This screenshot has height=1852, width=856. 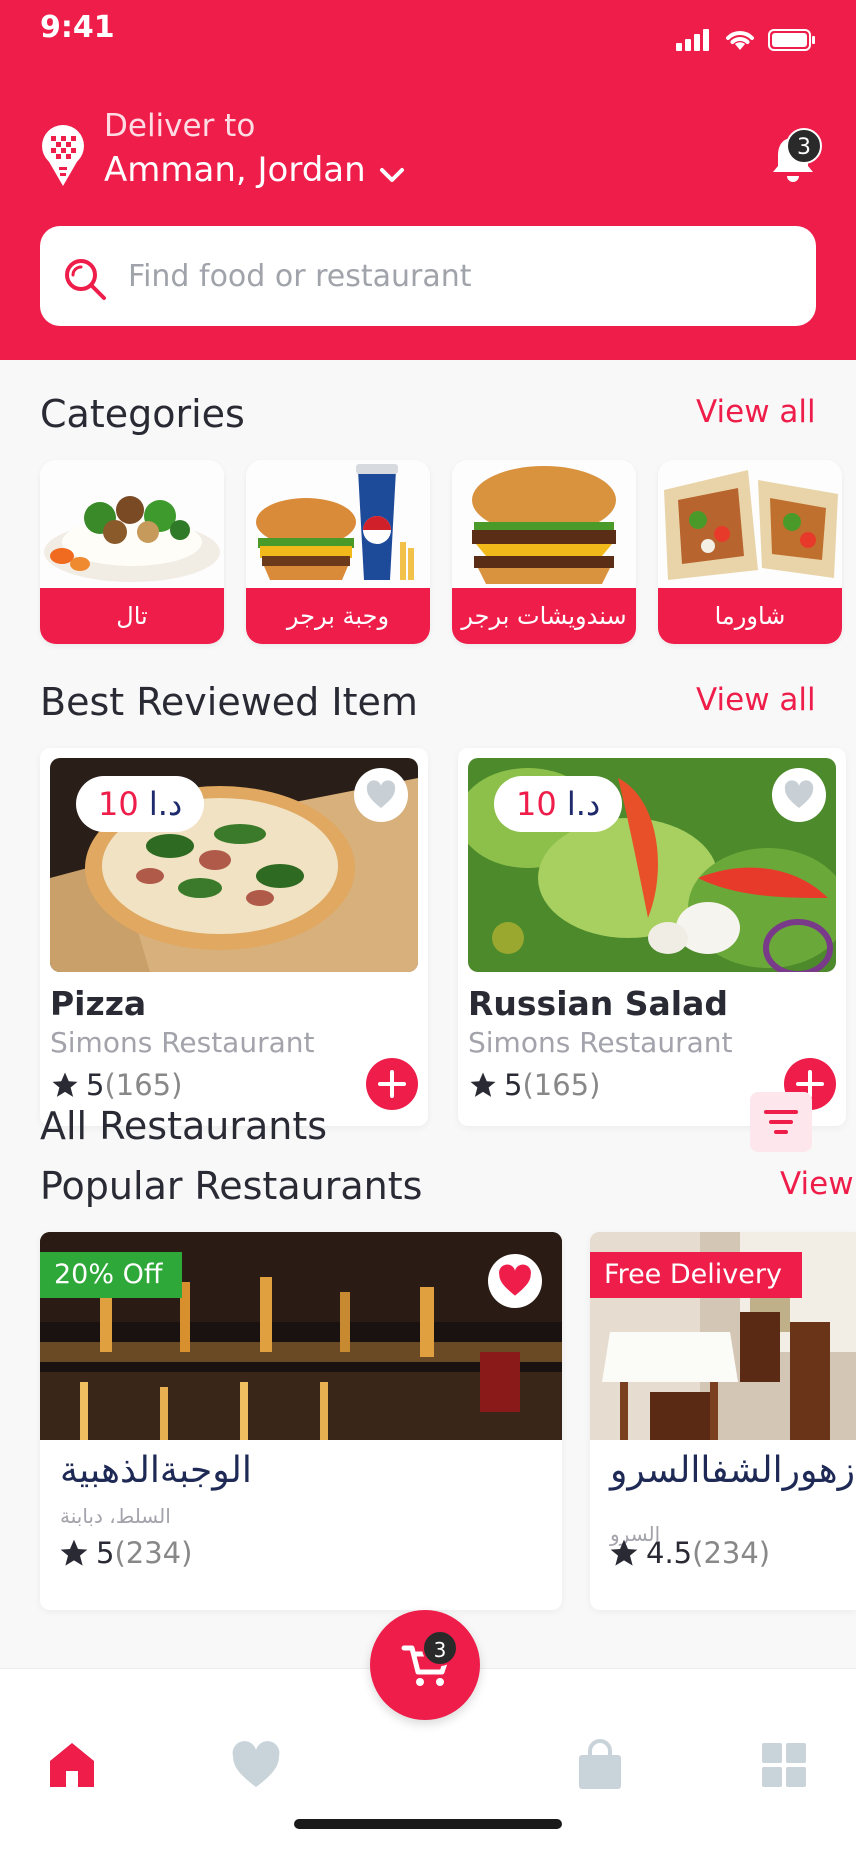 I want to click on home-icon, so click(x=72, y=1765).